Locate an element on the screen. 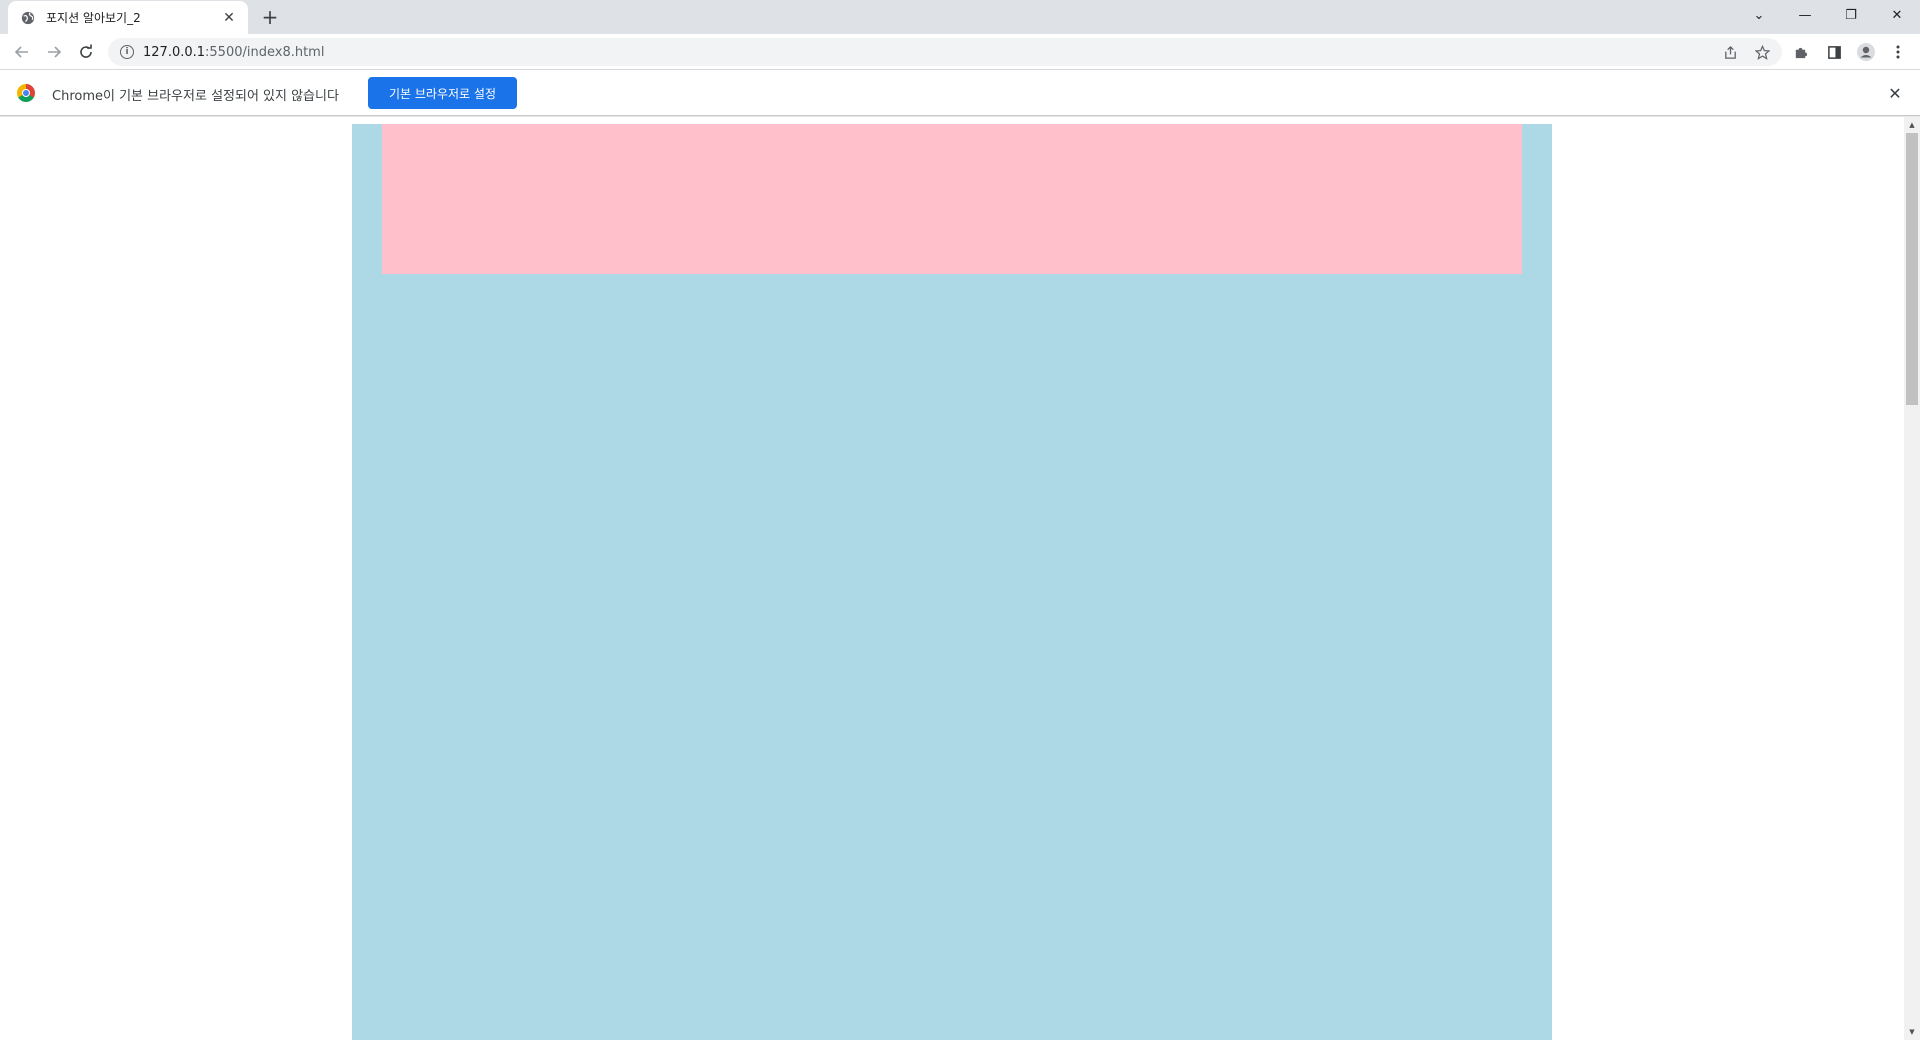 Image resolution: width=1920 pixels, height=1040 pixels. back-button is located at coordinates (22, 52).